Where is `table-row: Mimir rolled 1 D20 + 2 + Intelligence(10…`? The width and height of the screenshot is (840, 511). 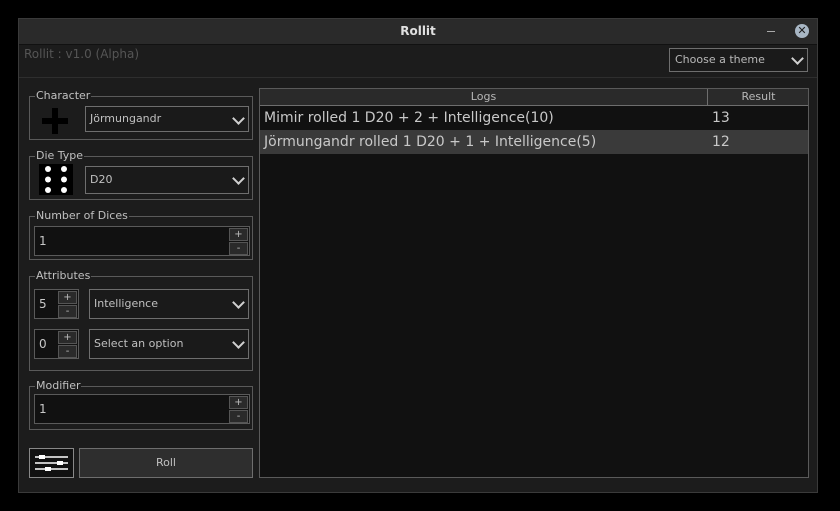 table-row: Mimir rolled 1 D20 + 2 + Intelligence(10… is located at coordinates (534, 118).